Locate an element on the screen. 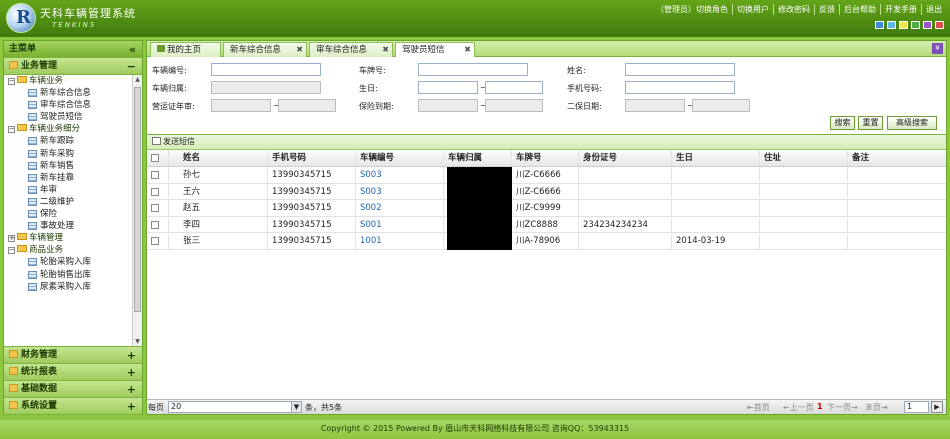  tree-item: 保险 is located at coordinates (68, 214).